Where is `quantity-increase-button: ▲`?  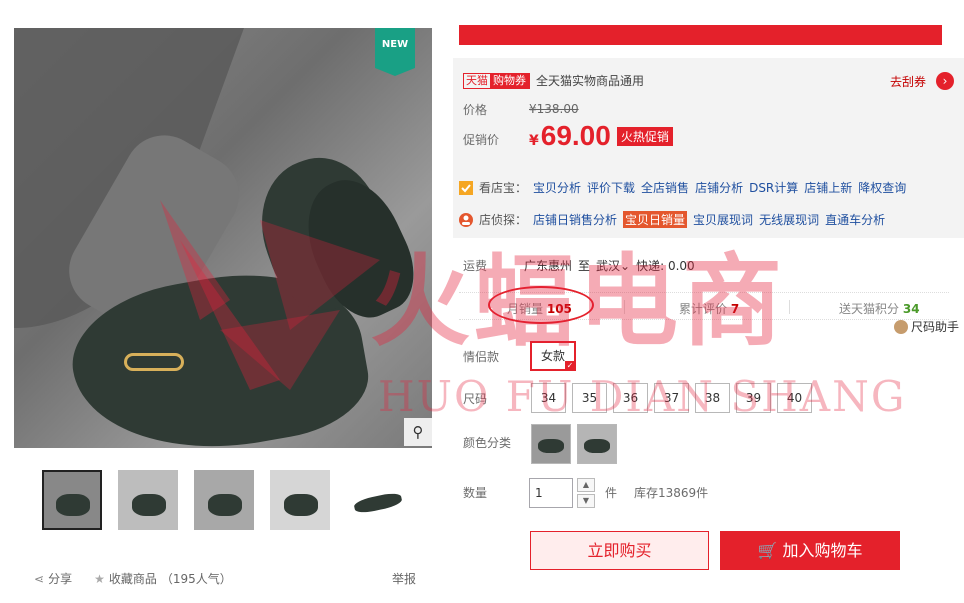 quantity-increase-button: ▲ is located at coordinates (586, 485).